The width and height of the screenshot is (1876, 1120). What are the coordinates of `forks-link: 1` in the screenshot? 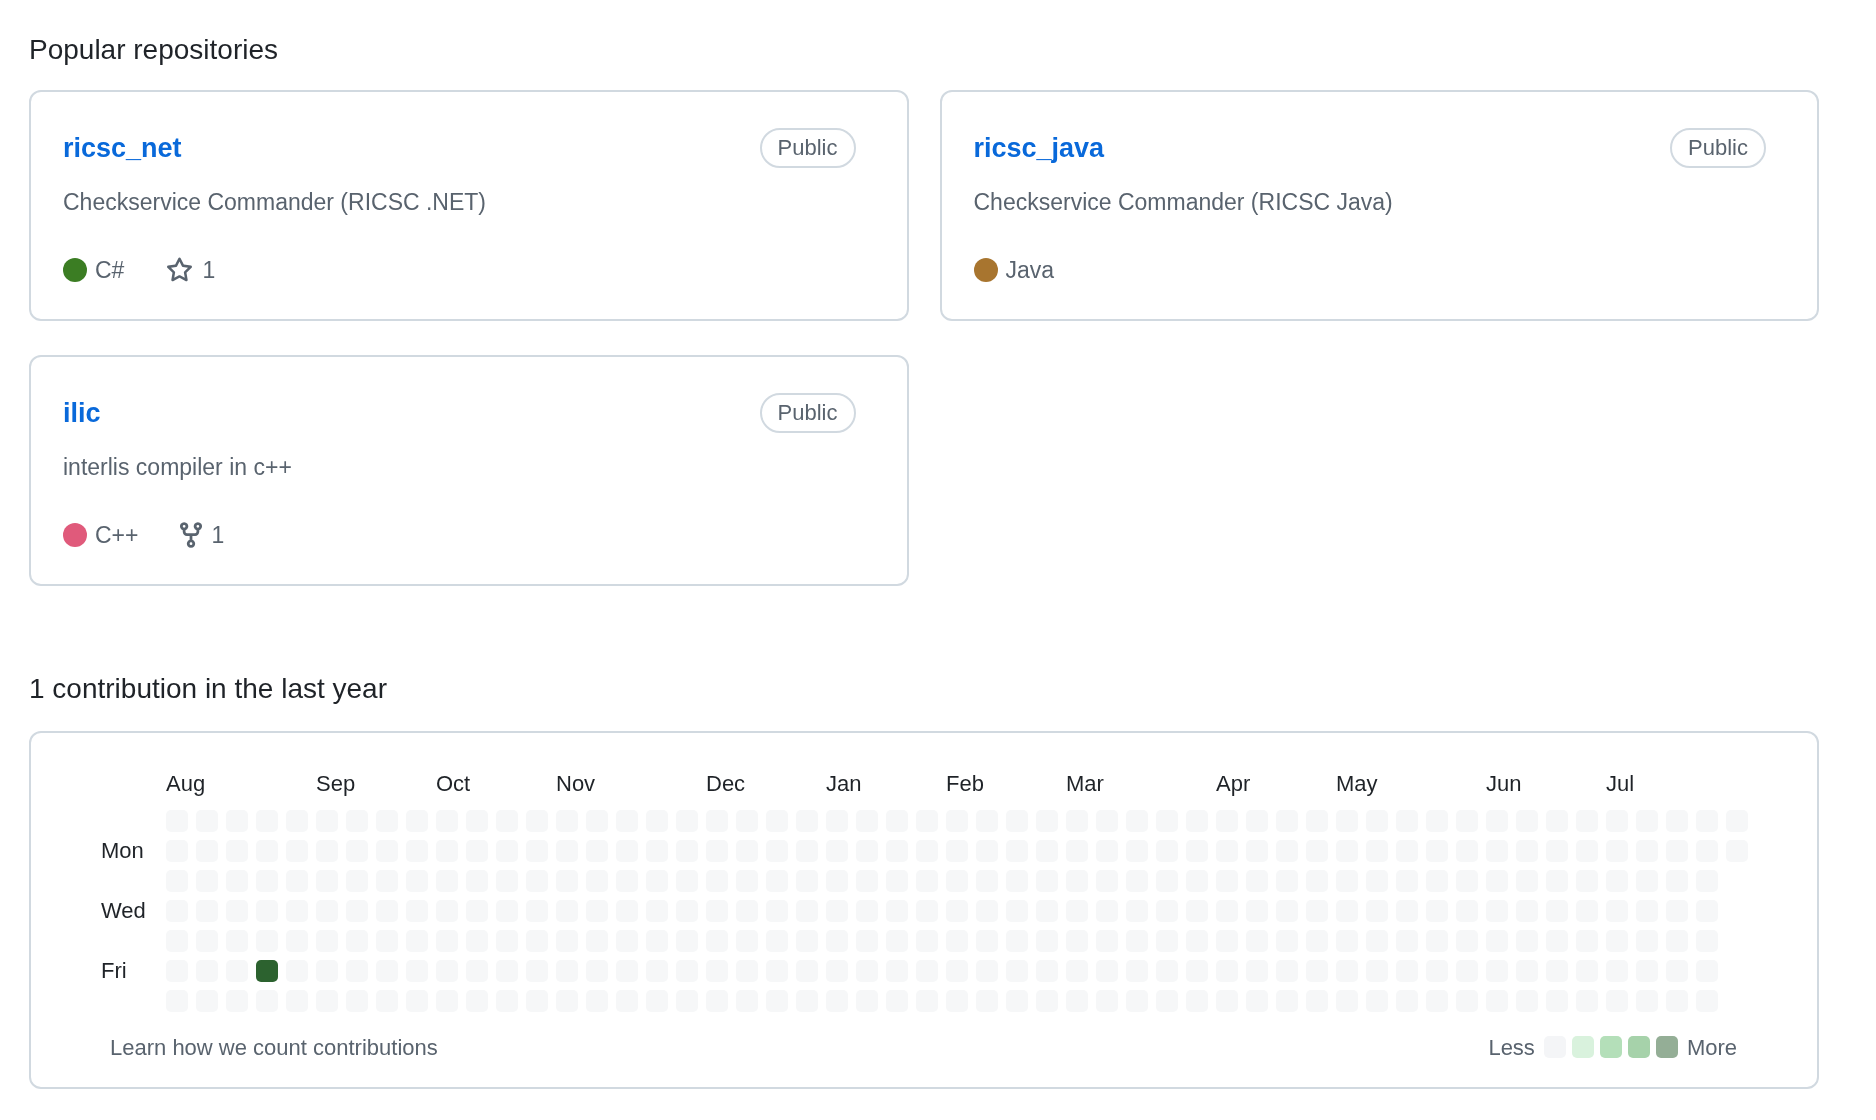 It's located at (202, 535).